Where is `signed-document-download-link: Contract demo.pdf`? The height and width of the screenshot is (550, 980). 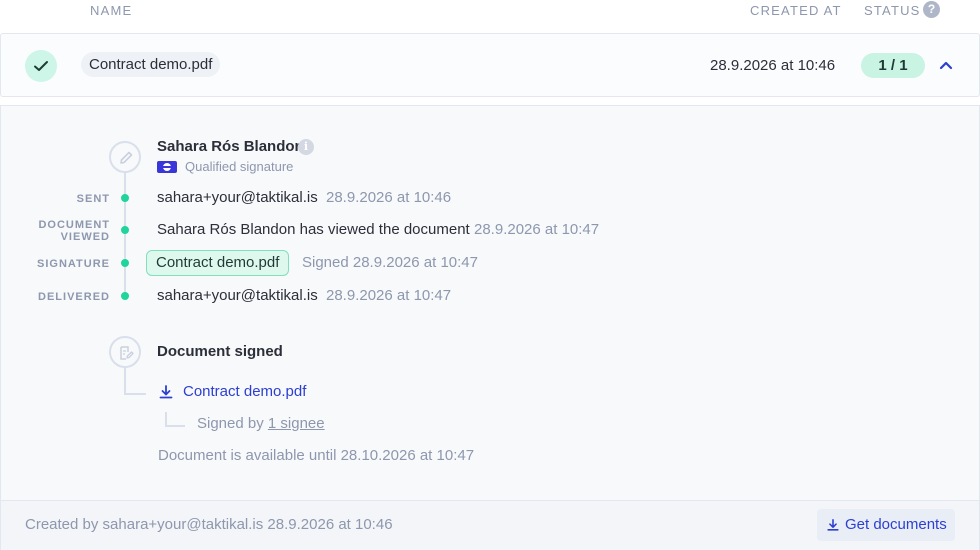
signed-document-download-link: Contract demo.pdf is located at coordinates (244, 391).